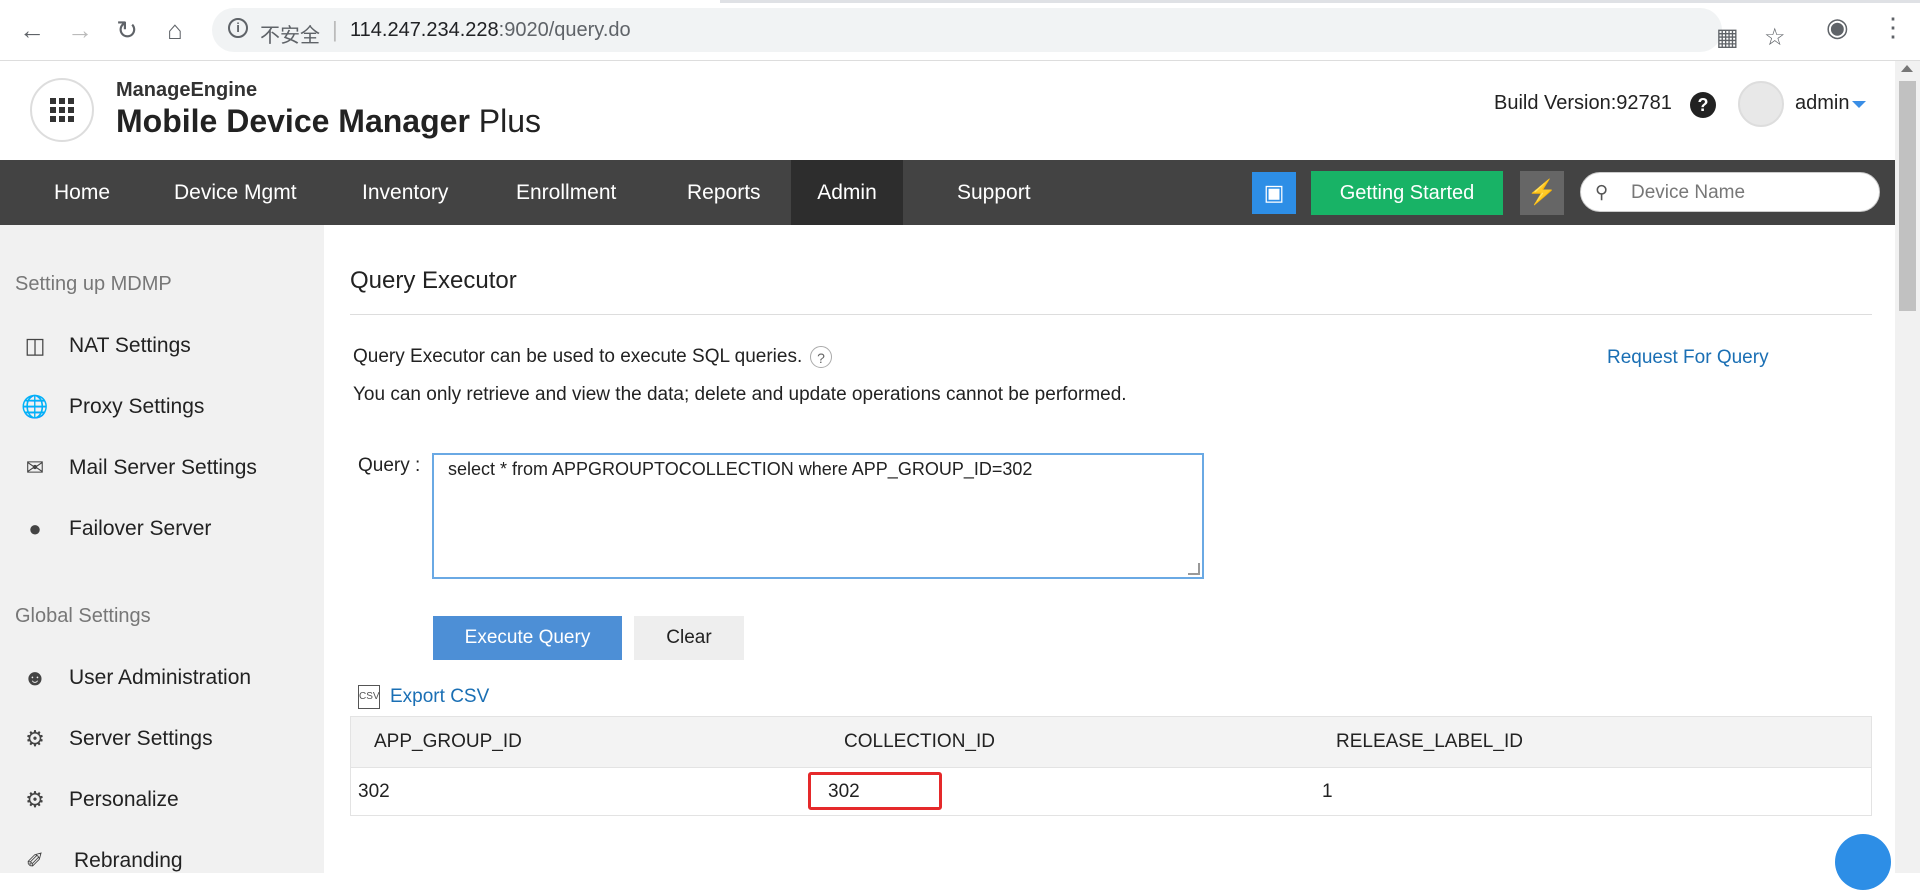  I want to click on export-csv-link: CSV Export CSV, so click(423, 697).